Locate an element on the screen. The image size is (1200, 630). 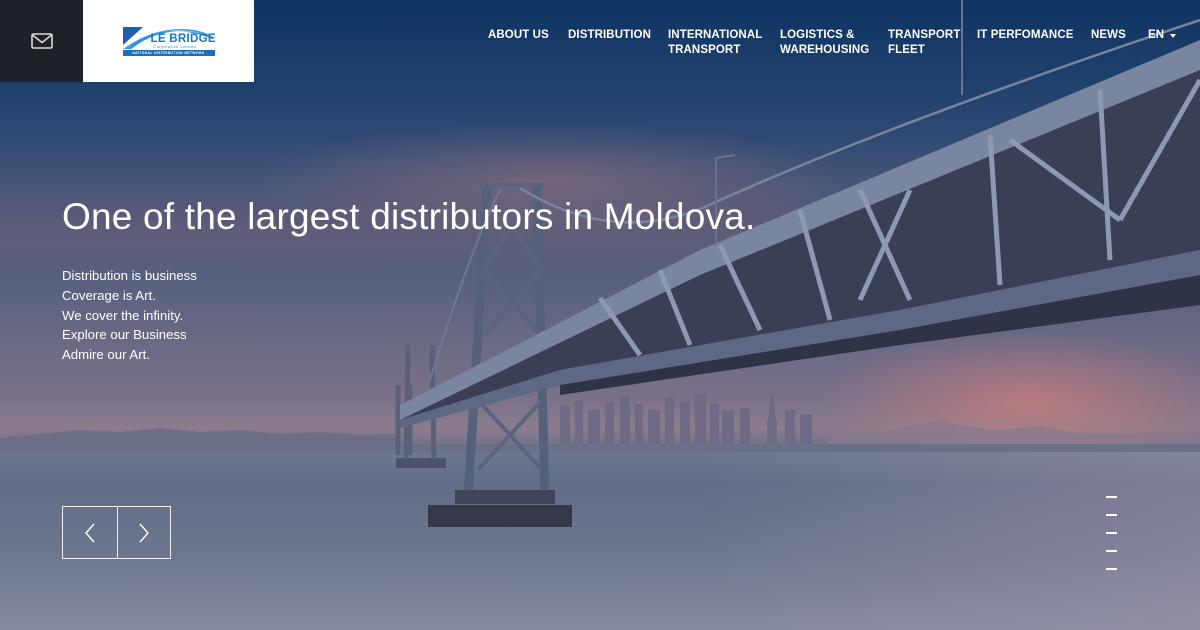
nav-label-line2: FLEET is located at coordinates (906, 50).